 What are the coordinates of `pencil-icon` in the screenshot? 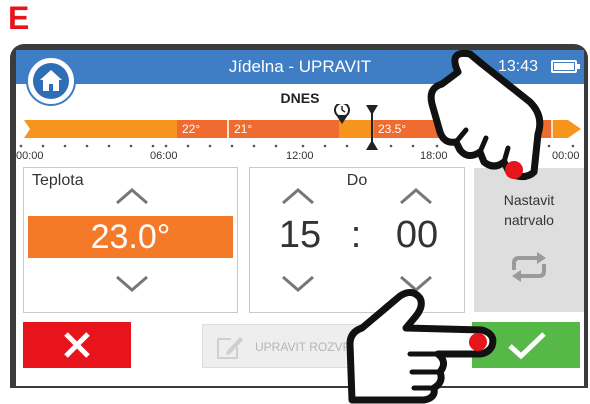 It's located at (230, 348).